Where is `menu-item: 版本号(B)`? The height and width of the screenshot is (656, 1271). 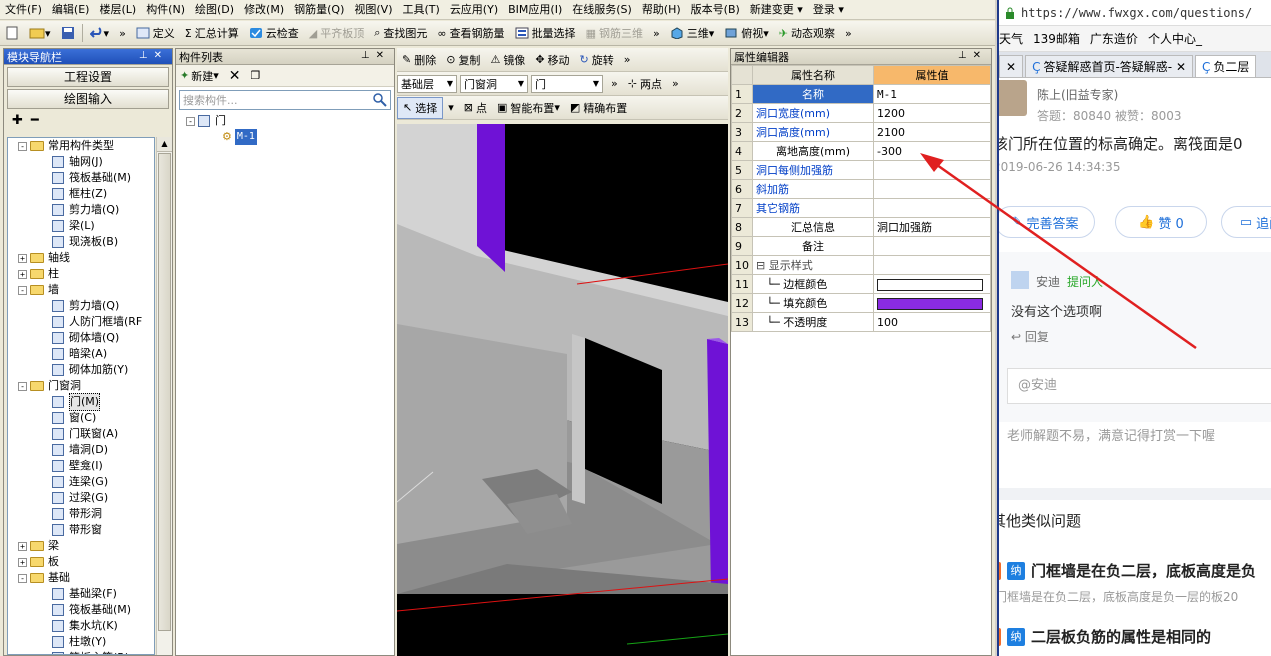
menu-item: 版本号(B) is located at coordinates (715, 9).